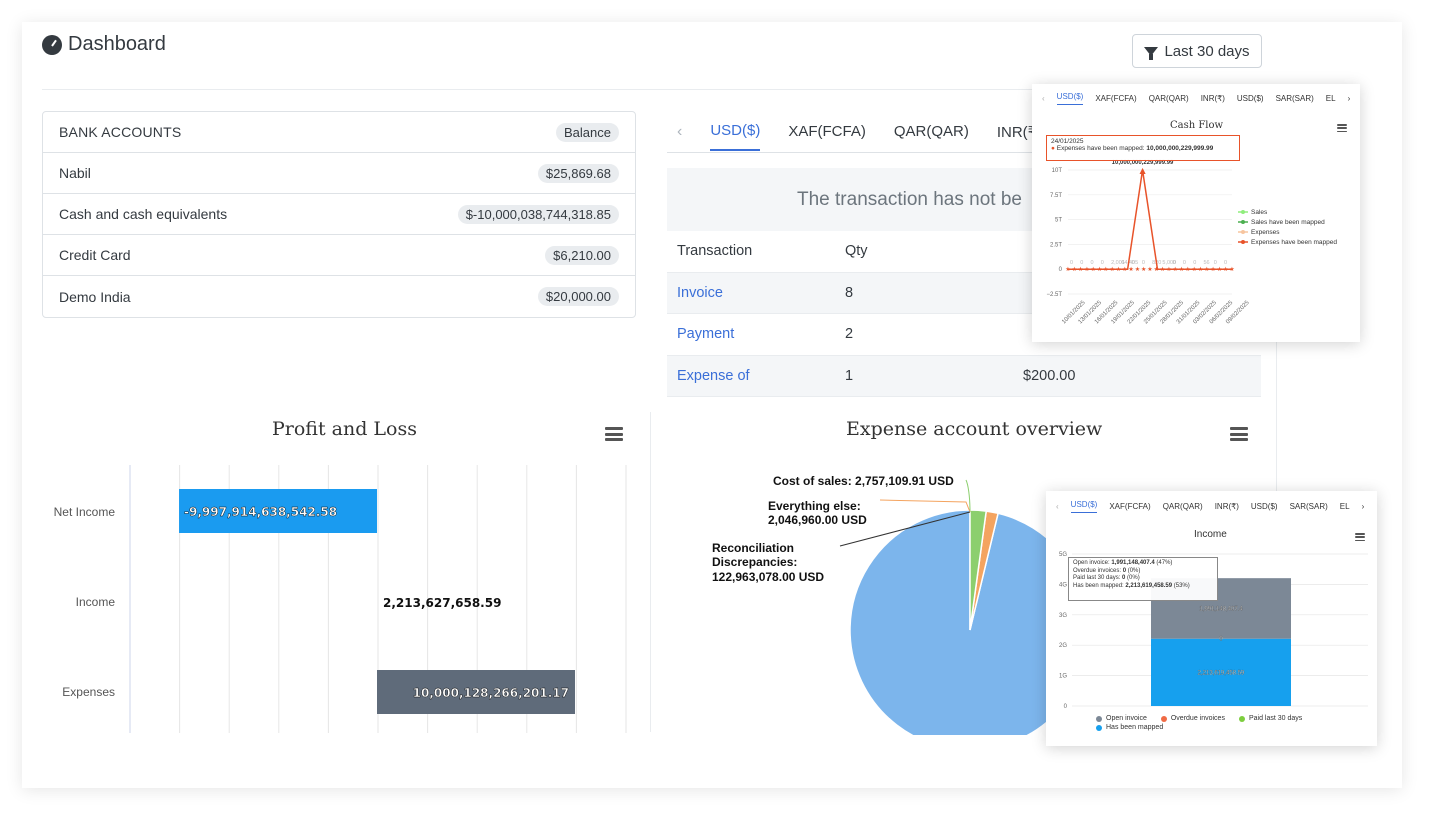  What do you see at coordinates (1239, 434) in the screenshot?
I see `expense-overview-menu-icon` at bounding box center [1239, 434].